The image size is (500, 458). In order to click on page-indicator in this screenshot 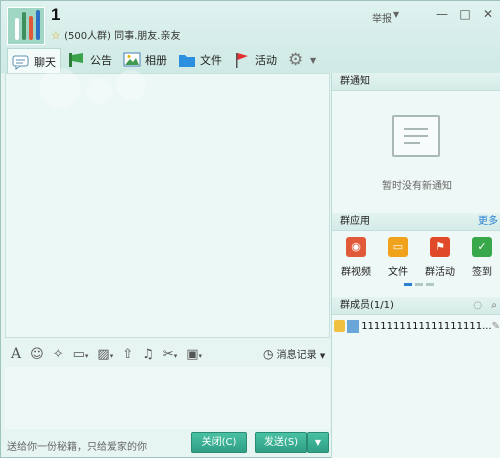, I will do `click(419, 284)`.